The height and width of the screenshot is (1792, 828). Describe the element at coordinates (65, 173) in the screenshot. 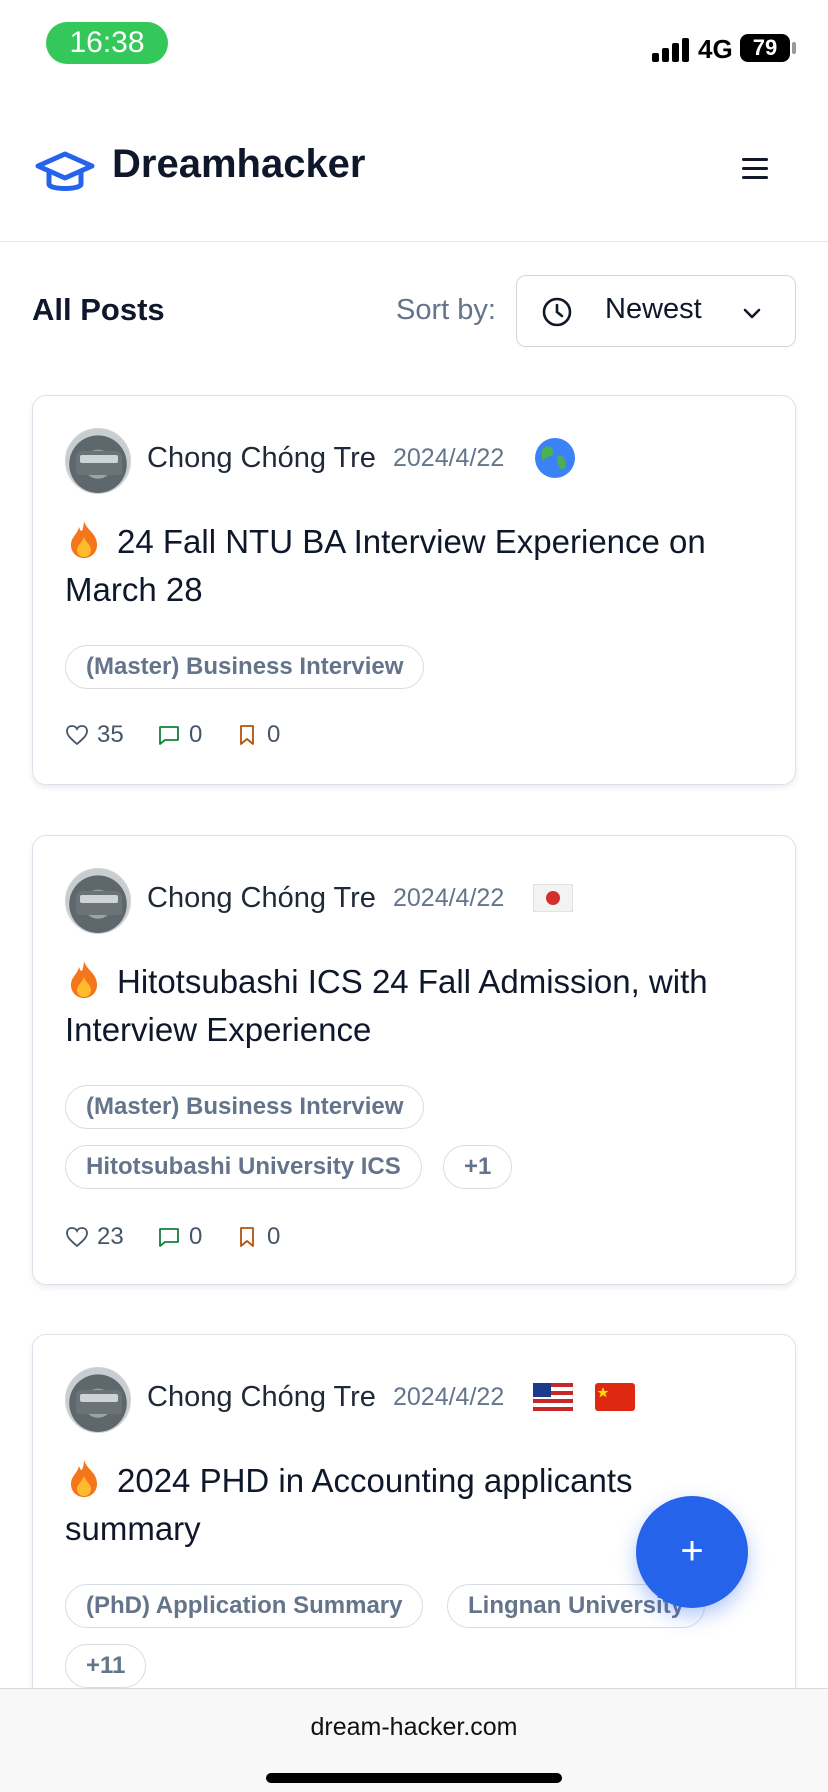

I see `graduation-cap-icon` at that location.